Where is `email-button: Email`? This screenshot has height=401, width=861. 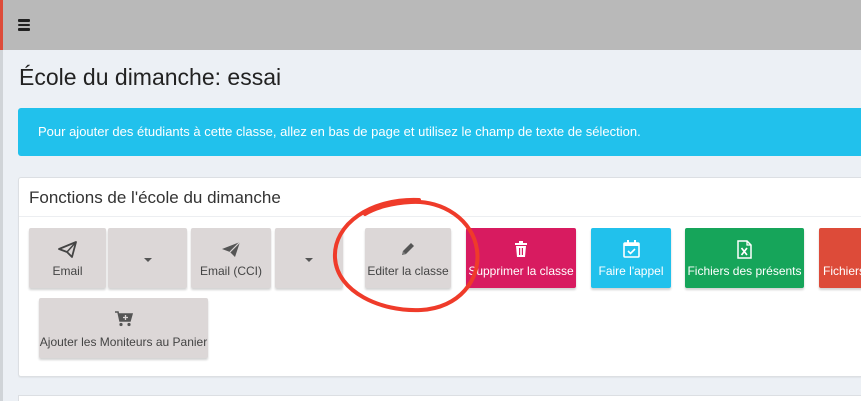 email-button: Email is located at coordinates (67, 258).